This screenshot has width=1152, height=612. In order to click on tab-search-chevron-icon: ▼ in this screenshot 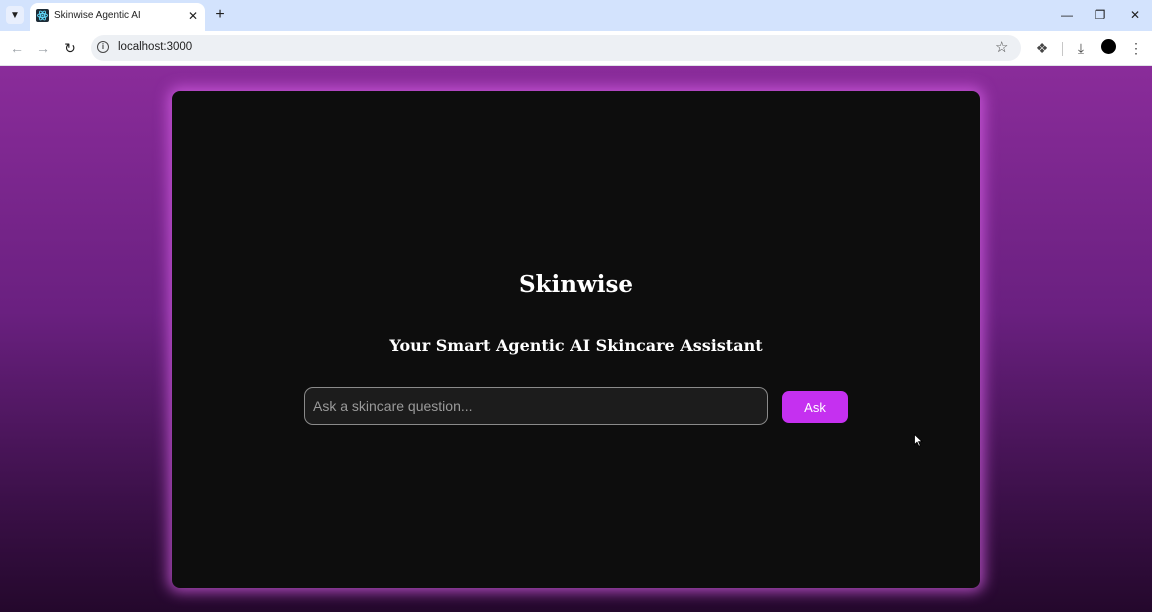, I will do `click(15, 15)`.